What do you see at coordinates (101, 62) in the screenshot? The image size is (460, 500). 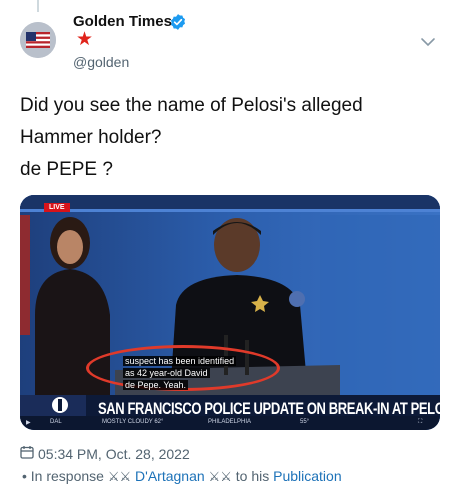 I see `author-handle: @golden` at bounding box center [101, 62].